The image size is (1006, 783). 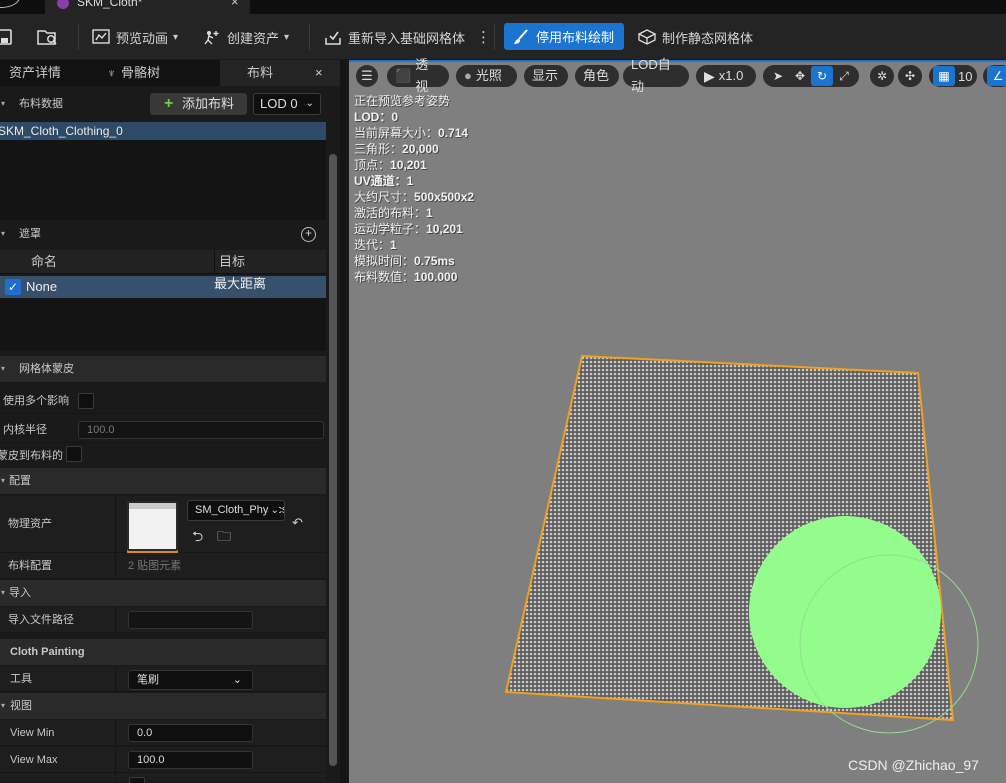 I want to click on toolbar-divider, so click(x=494, y=37).